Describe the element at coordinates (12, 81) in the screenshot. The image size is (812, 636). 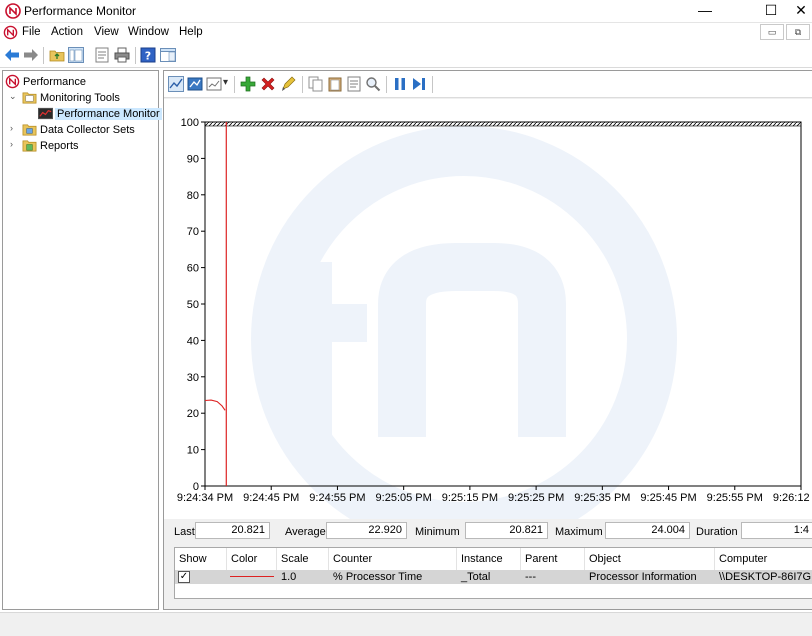
I see `performance-icon` at that location.